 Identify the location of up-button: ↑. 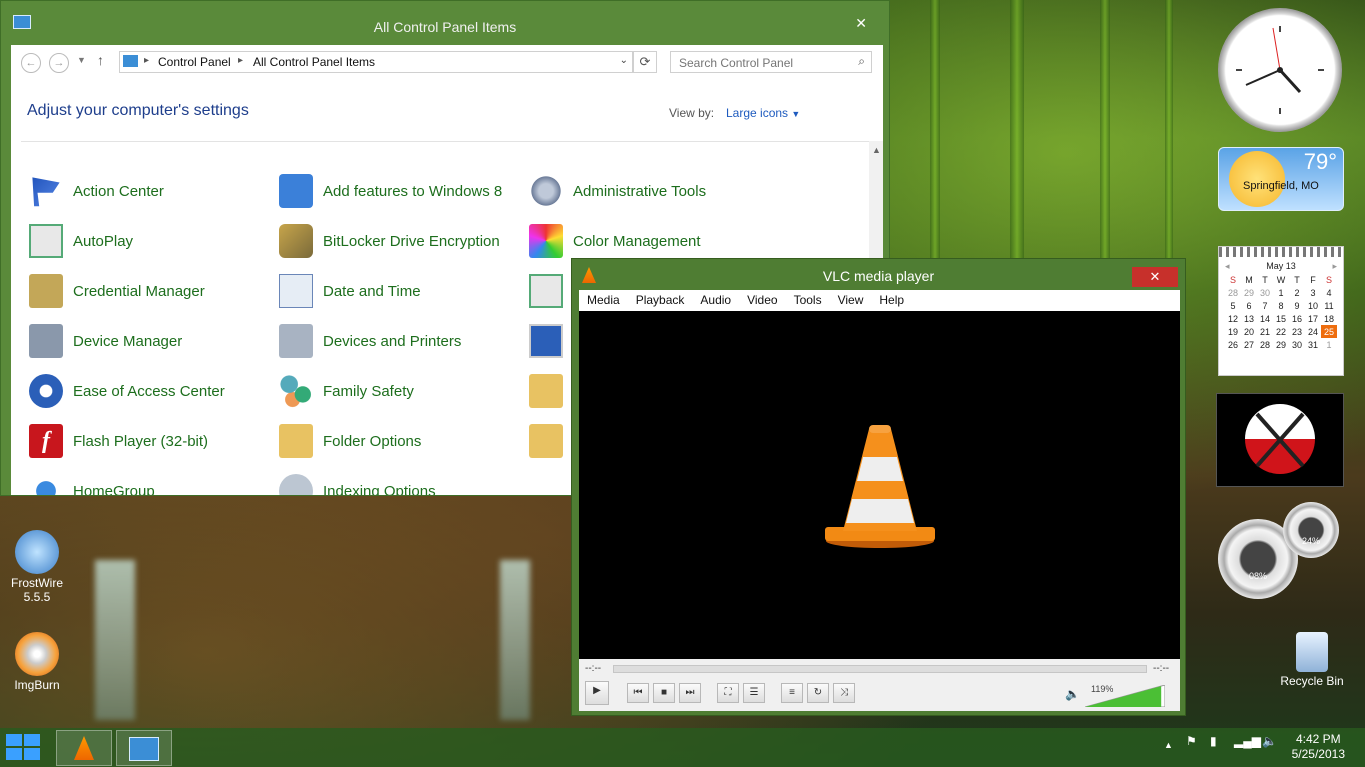
(100, 60).